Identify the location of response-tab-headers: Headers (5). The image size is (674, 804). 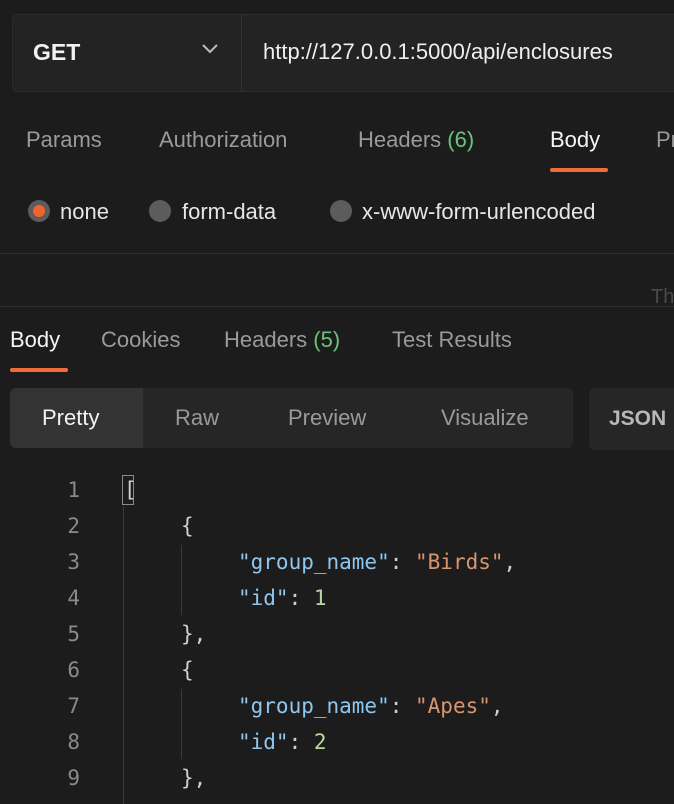
(282, 340).